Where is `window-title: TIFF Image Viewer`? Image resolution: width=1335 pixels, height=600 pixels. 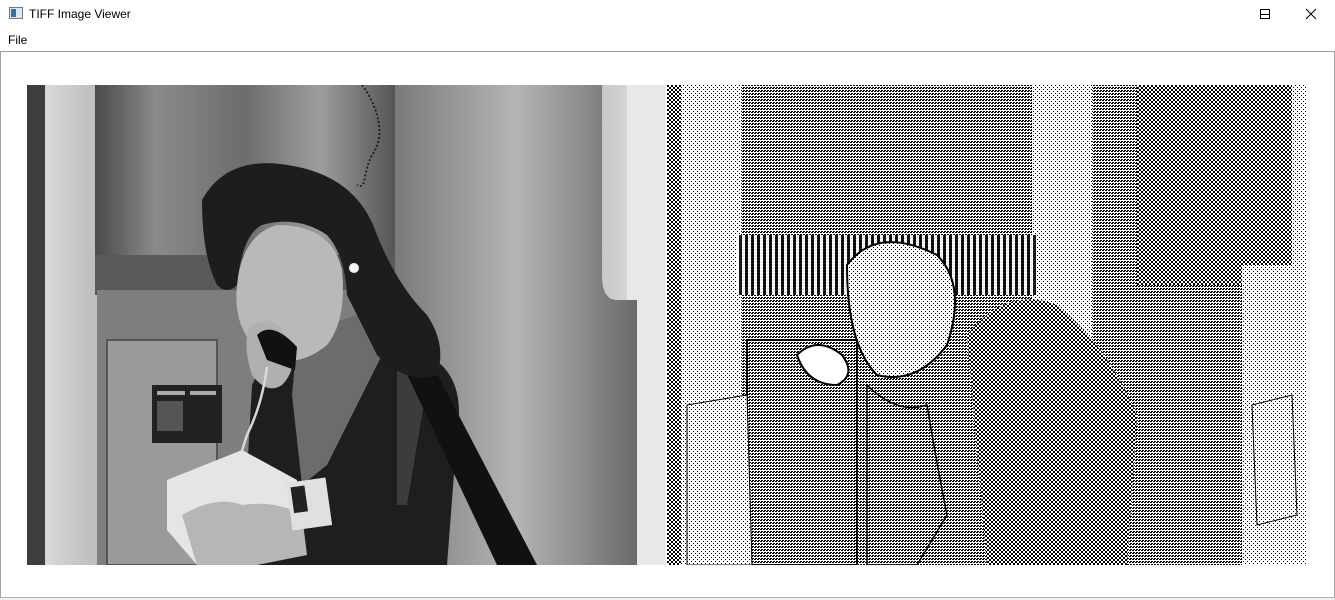 window-title: TIFF Image Viewer is located at coordinates (80, 14).